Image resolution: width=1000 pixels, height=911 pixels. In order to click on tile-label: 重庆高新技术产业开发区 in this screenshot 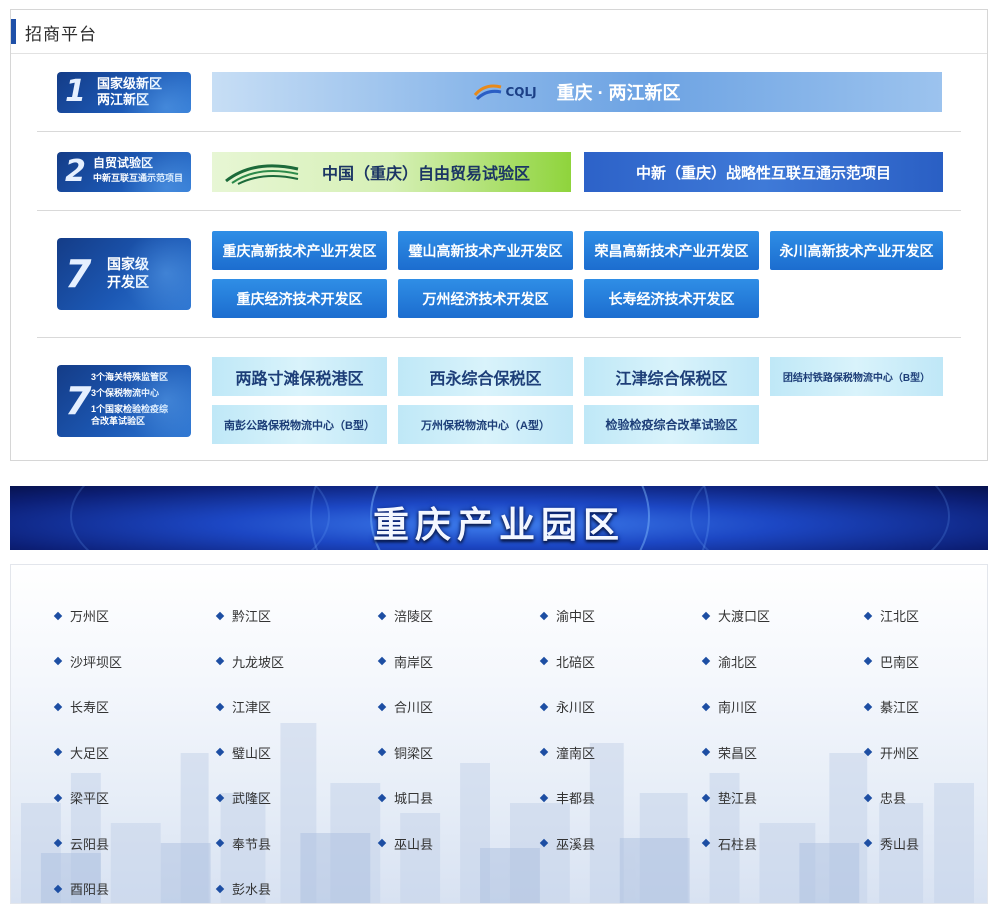, I will do `click(299, 250)`.